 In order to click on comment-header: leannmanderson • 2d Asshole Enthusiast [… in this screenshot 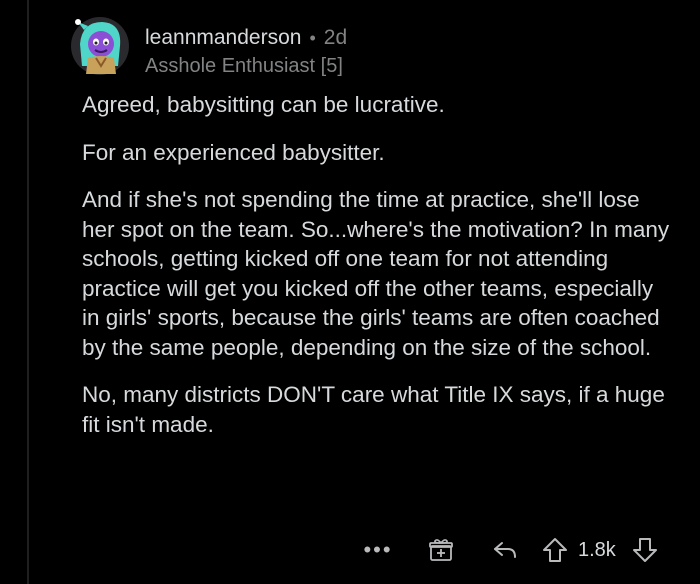, I will do `click(246, 52)`.